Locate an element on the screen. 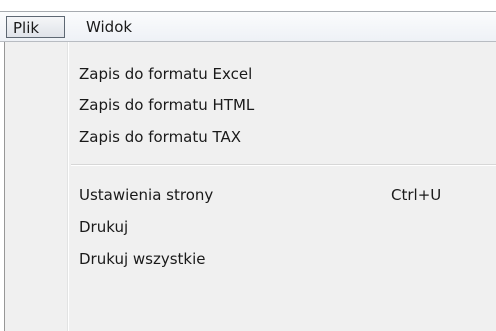  menu-widok: Widok is located at coordinates (109, 27).